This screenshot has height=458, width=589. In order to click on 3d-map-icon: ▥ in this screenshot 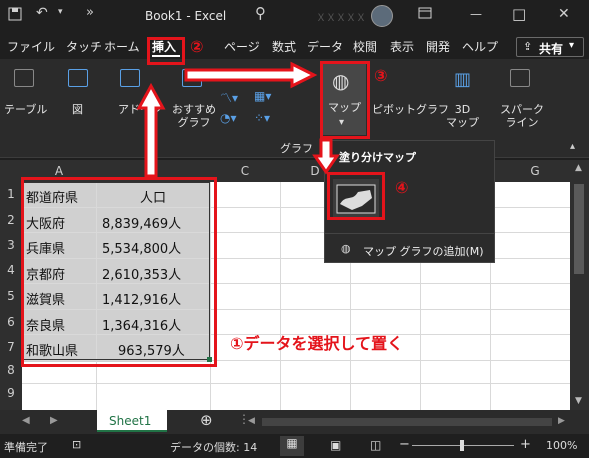, I will do `click(463, 79)`.